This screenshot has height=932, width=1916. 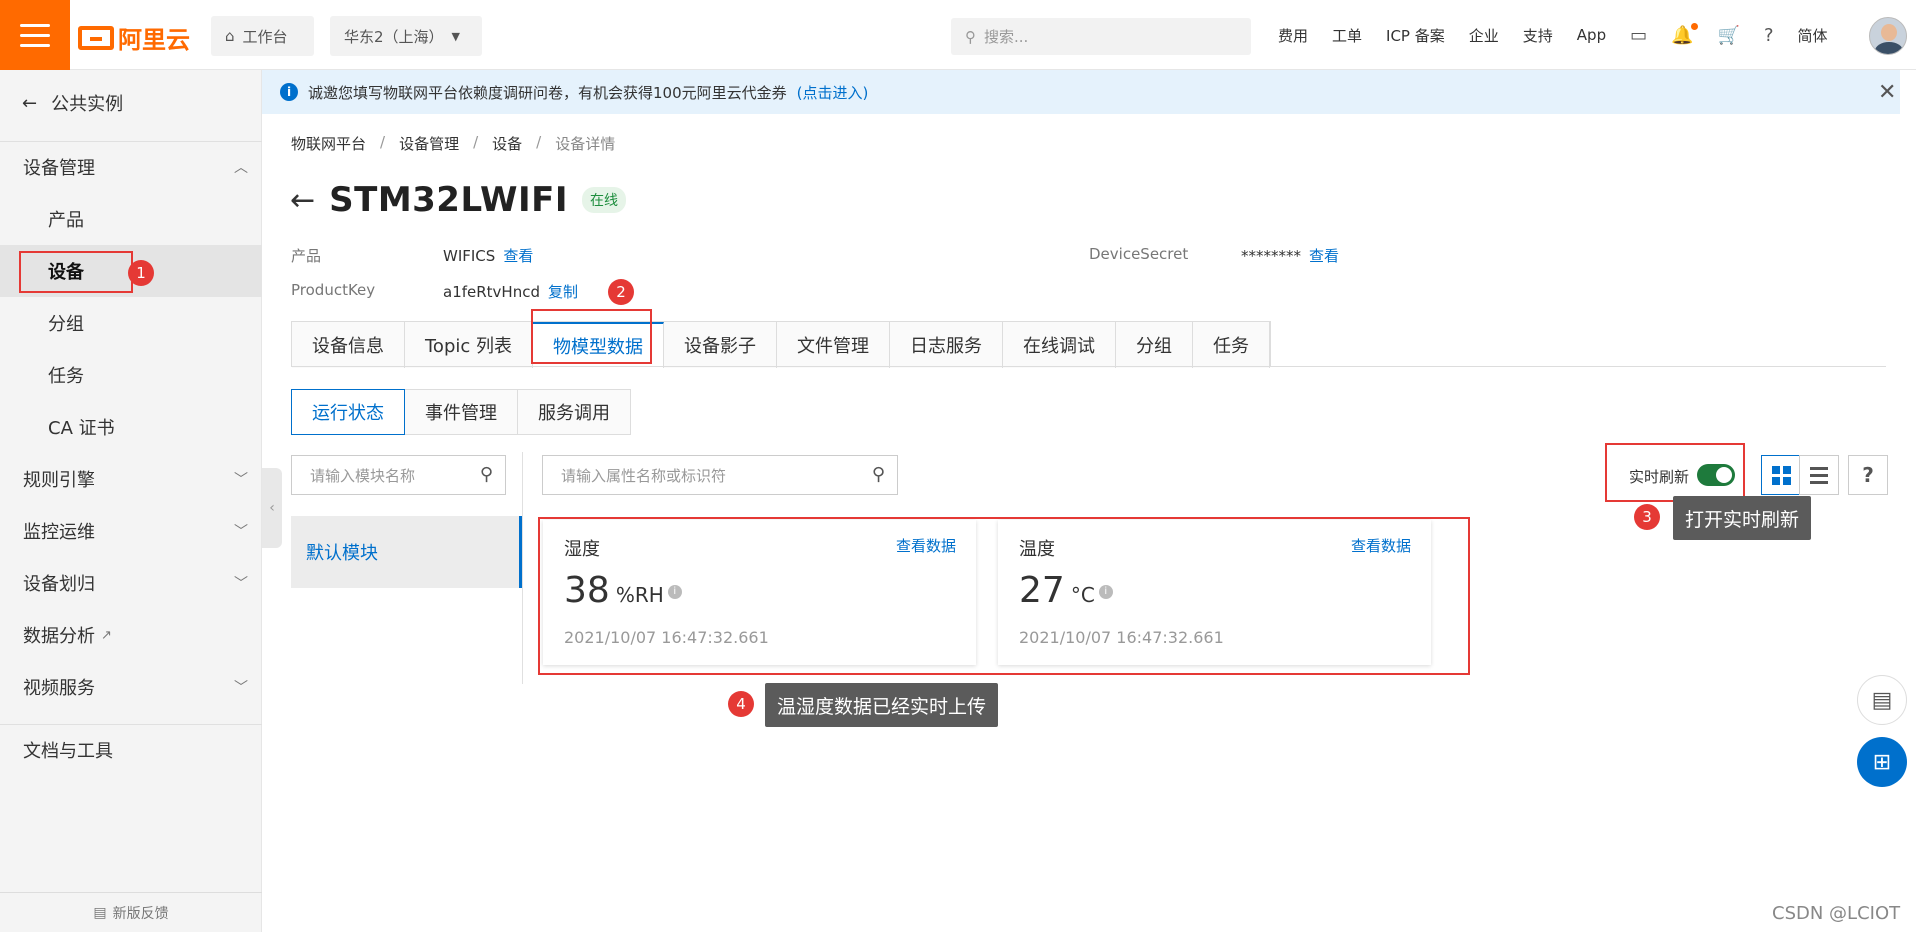 What do you see at coordinates (59, 168) in the screenshot?
I see `sidebar-group-label: 设备管理` at bounding box center [59, 168].